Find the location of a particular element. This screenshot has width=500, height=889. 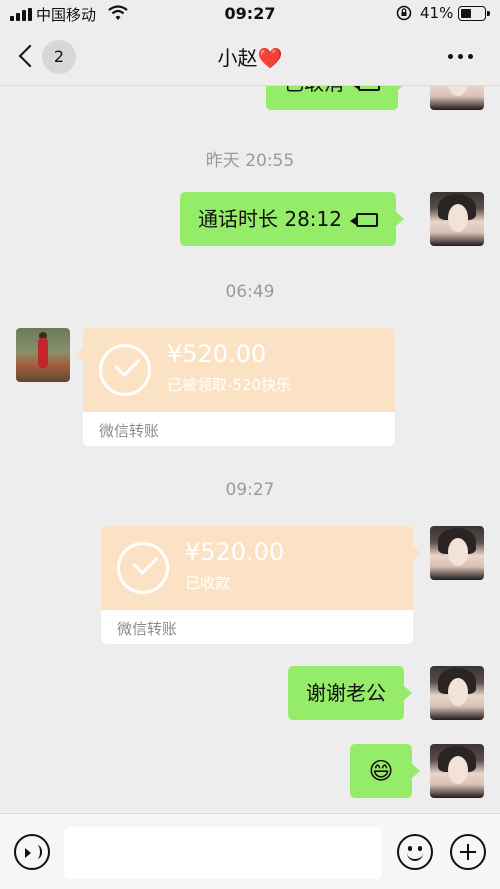

timestamp: 09:27 is located at coordinates (250, 490).